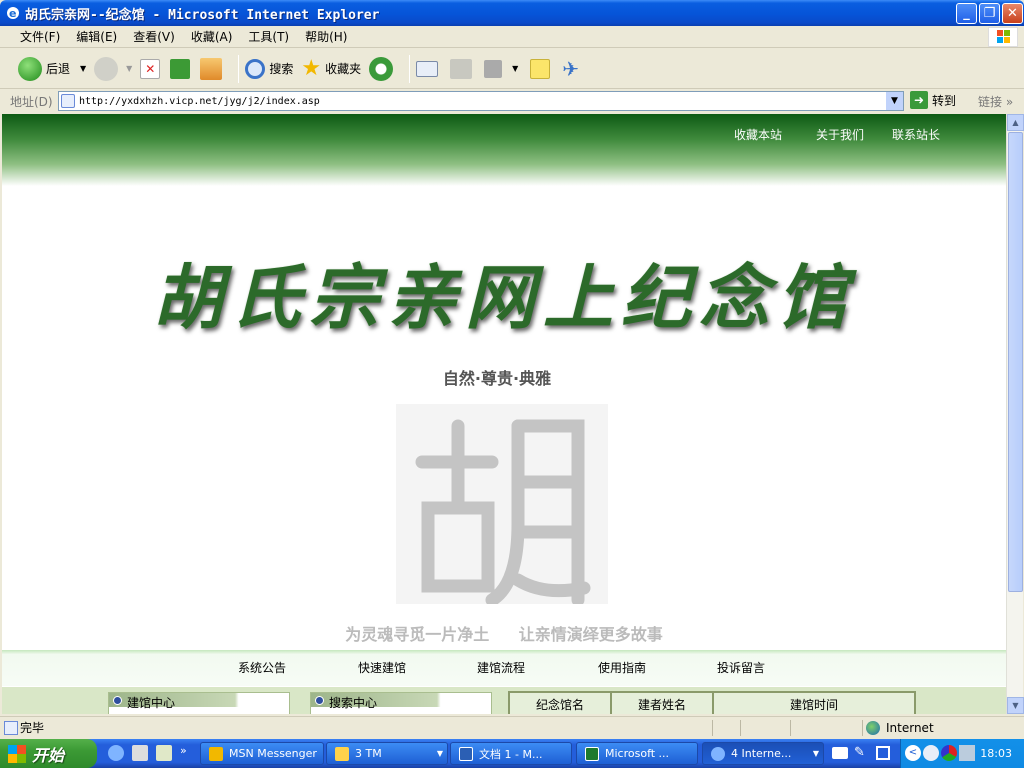 Image resolution: width=1024 pixels, height=768 pixels. I want to click on memorial-table-header: 纪念馆名 建者姓名 建馆时间, so click(712, 702).